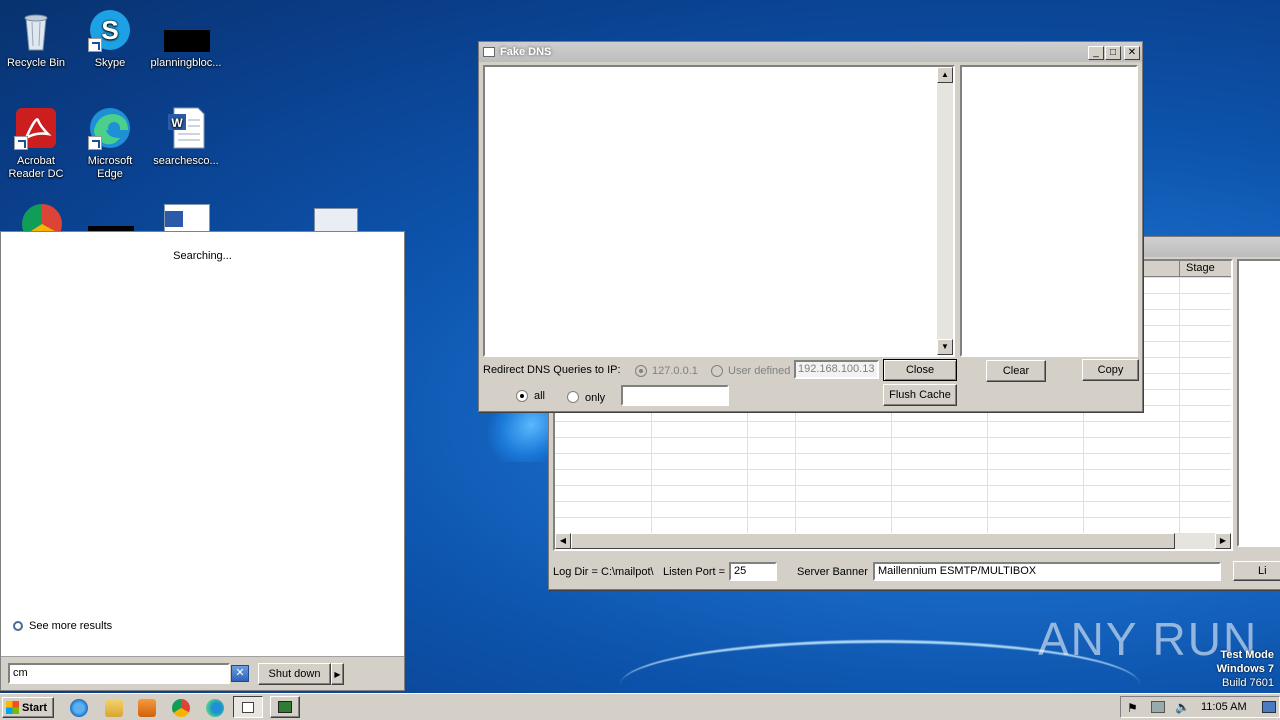  I want to click on edge-icon, so click(110, 128).